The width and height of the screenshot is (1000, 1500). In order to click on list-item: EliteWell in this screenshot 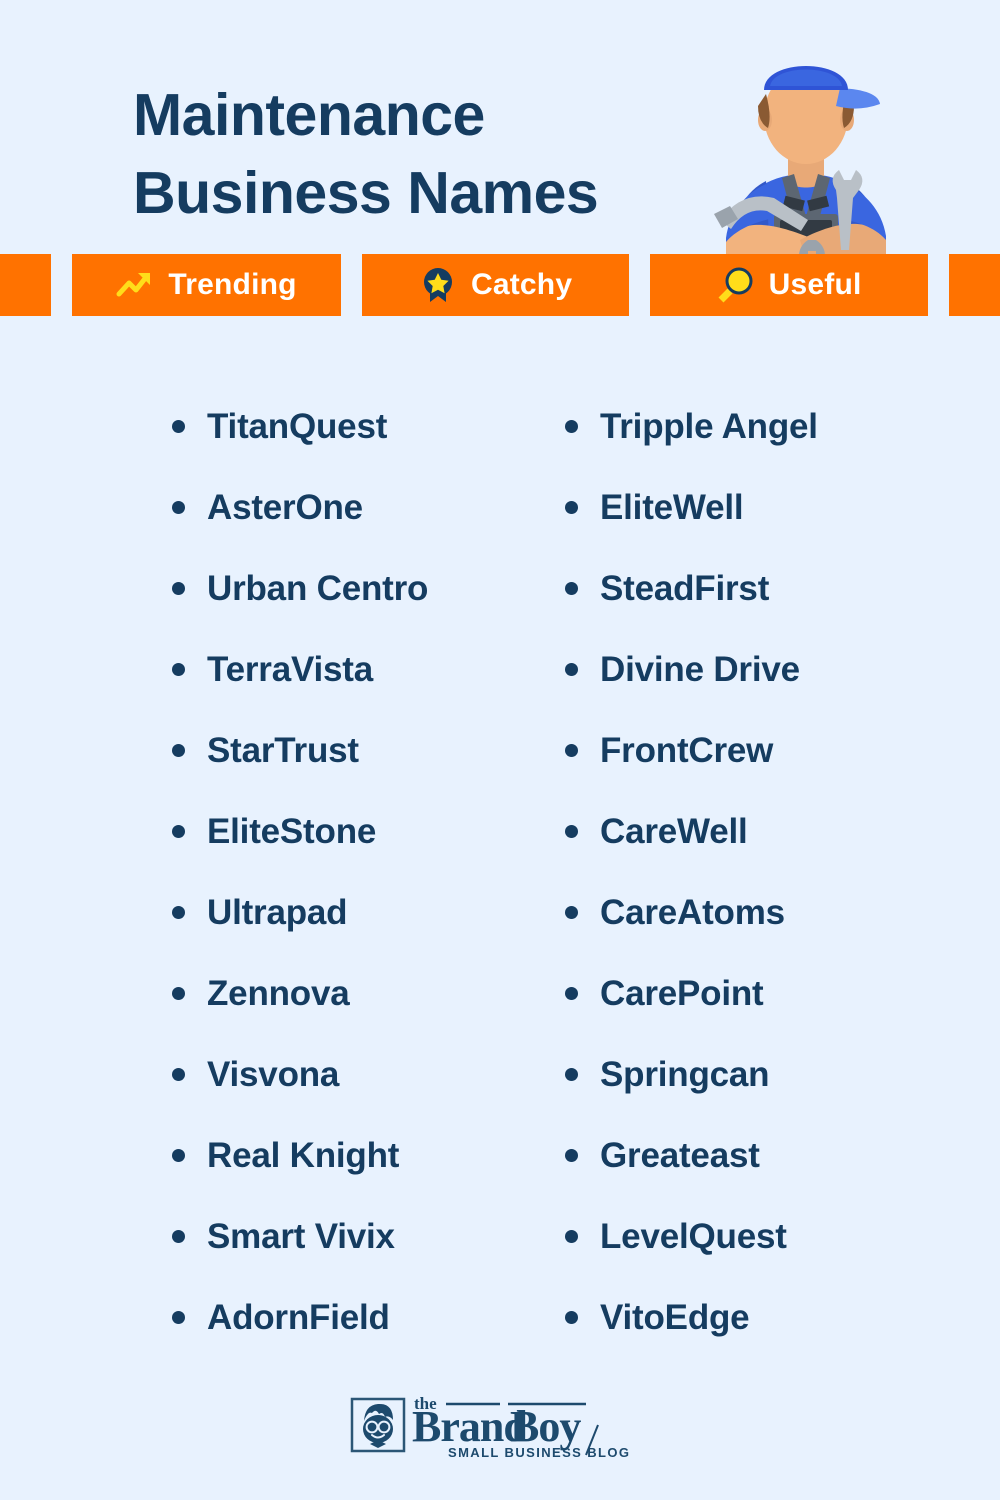, I will do `click(765, 507)`.